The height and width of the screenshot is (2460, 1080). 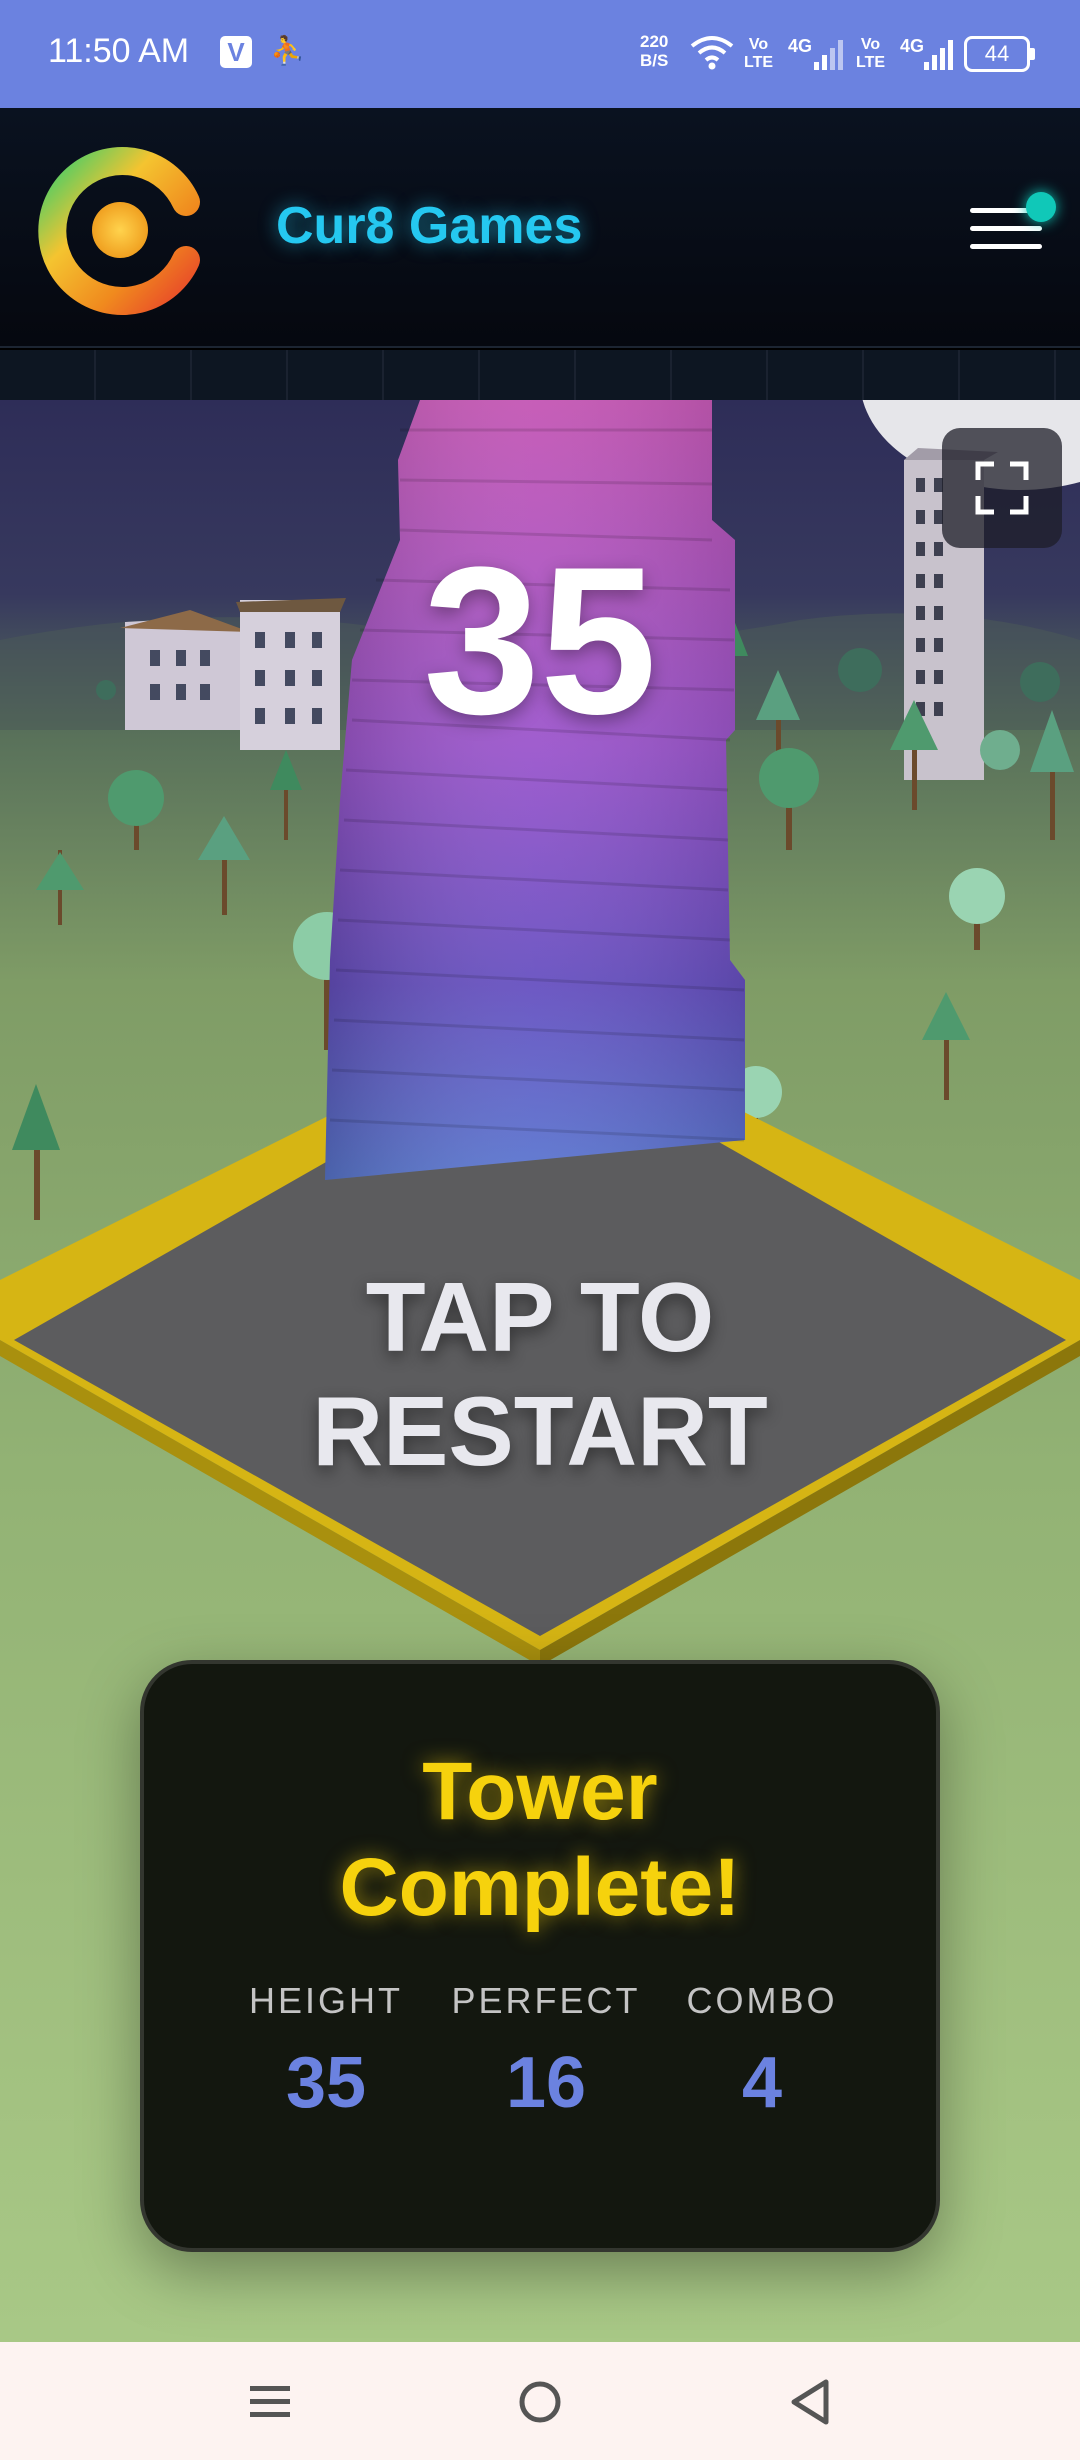 I want to click on restart-line-2: RESTART, so click(x=540, y=1431).